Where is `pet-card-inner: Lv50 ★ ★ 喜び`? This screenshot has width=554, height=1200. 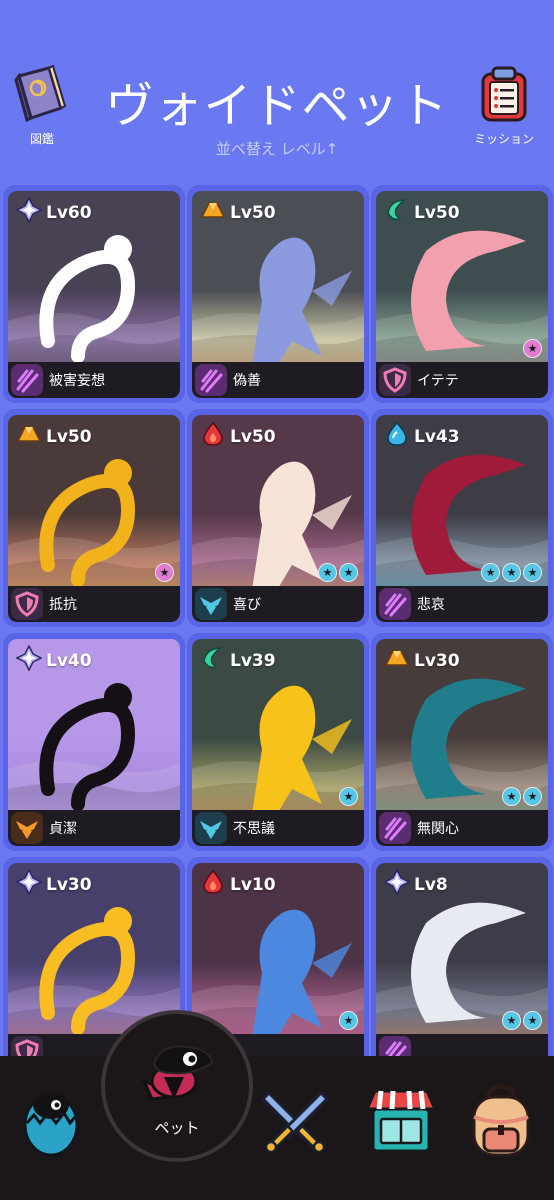 pet-card-inner: Lv50 ★ ★ 喜び is located at coordinates (278, 518).